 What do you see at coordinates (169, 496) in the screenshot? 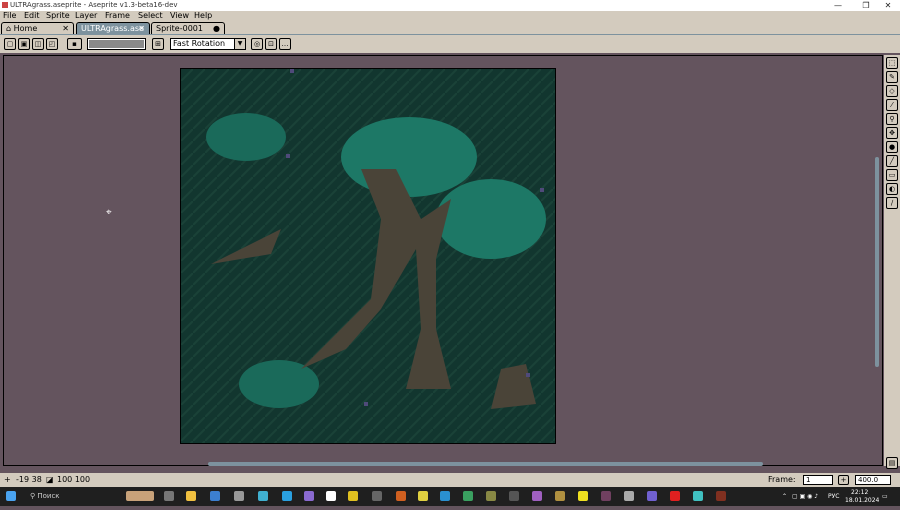
I see `task-view-icon` at bounding box center [169, 496].